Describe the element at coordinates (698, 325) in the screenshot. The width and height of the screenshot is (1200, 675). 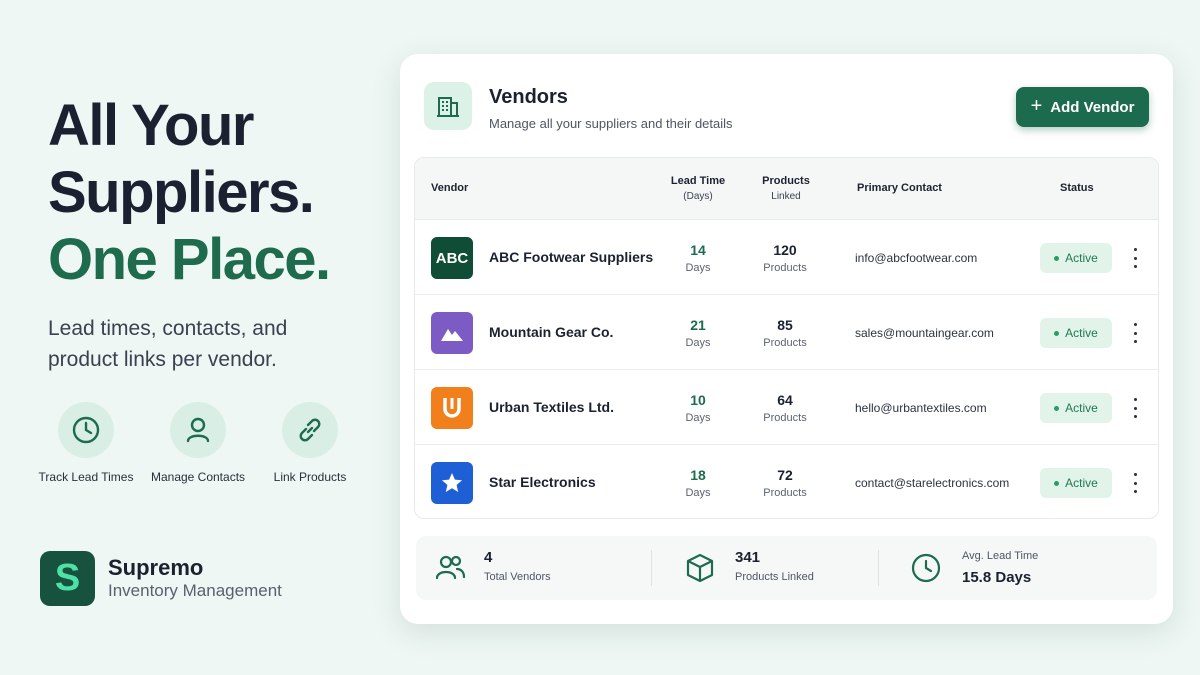
I see `lead-time-value: 21` at that location.